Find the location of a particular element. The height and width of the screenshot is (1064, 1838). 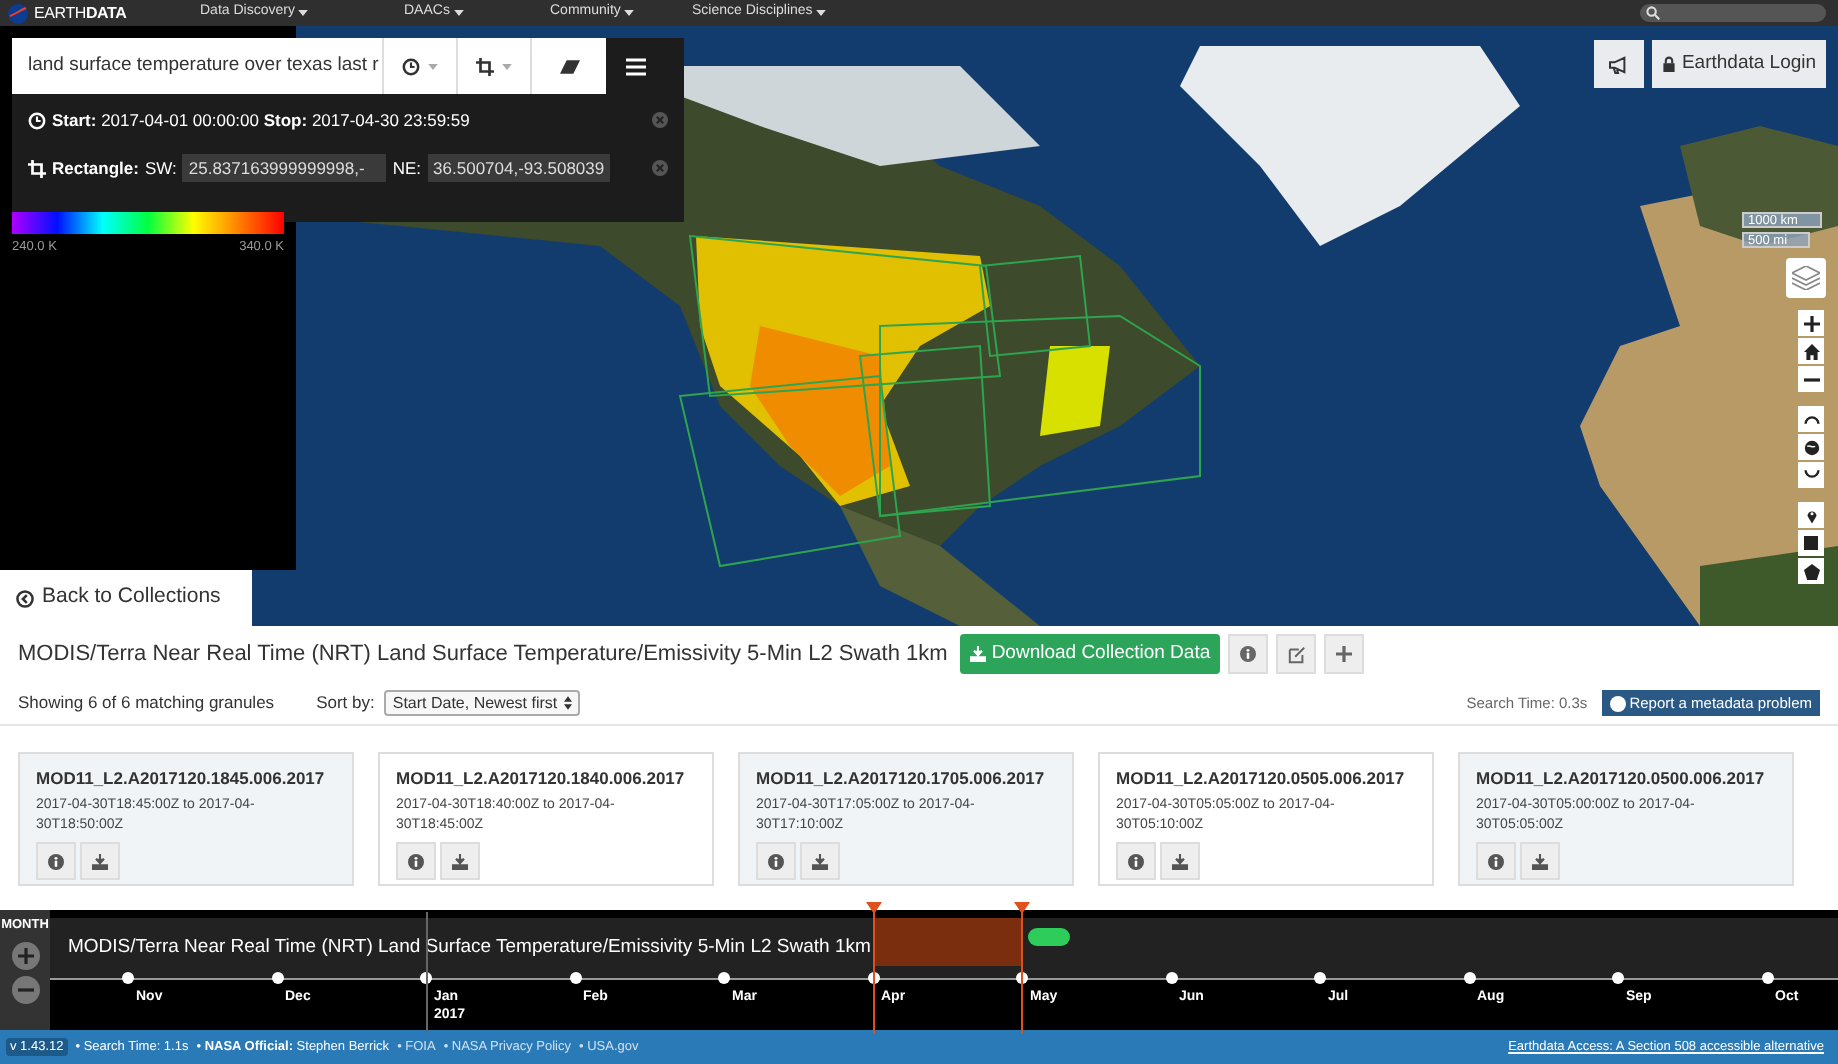

rectangle-tool-button is located at coordinates (1811, 543).